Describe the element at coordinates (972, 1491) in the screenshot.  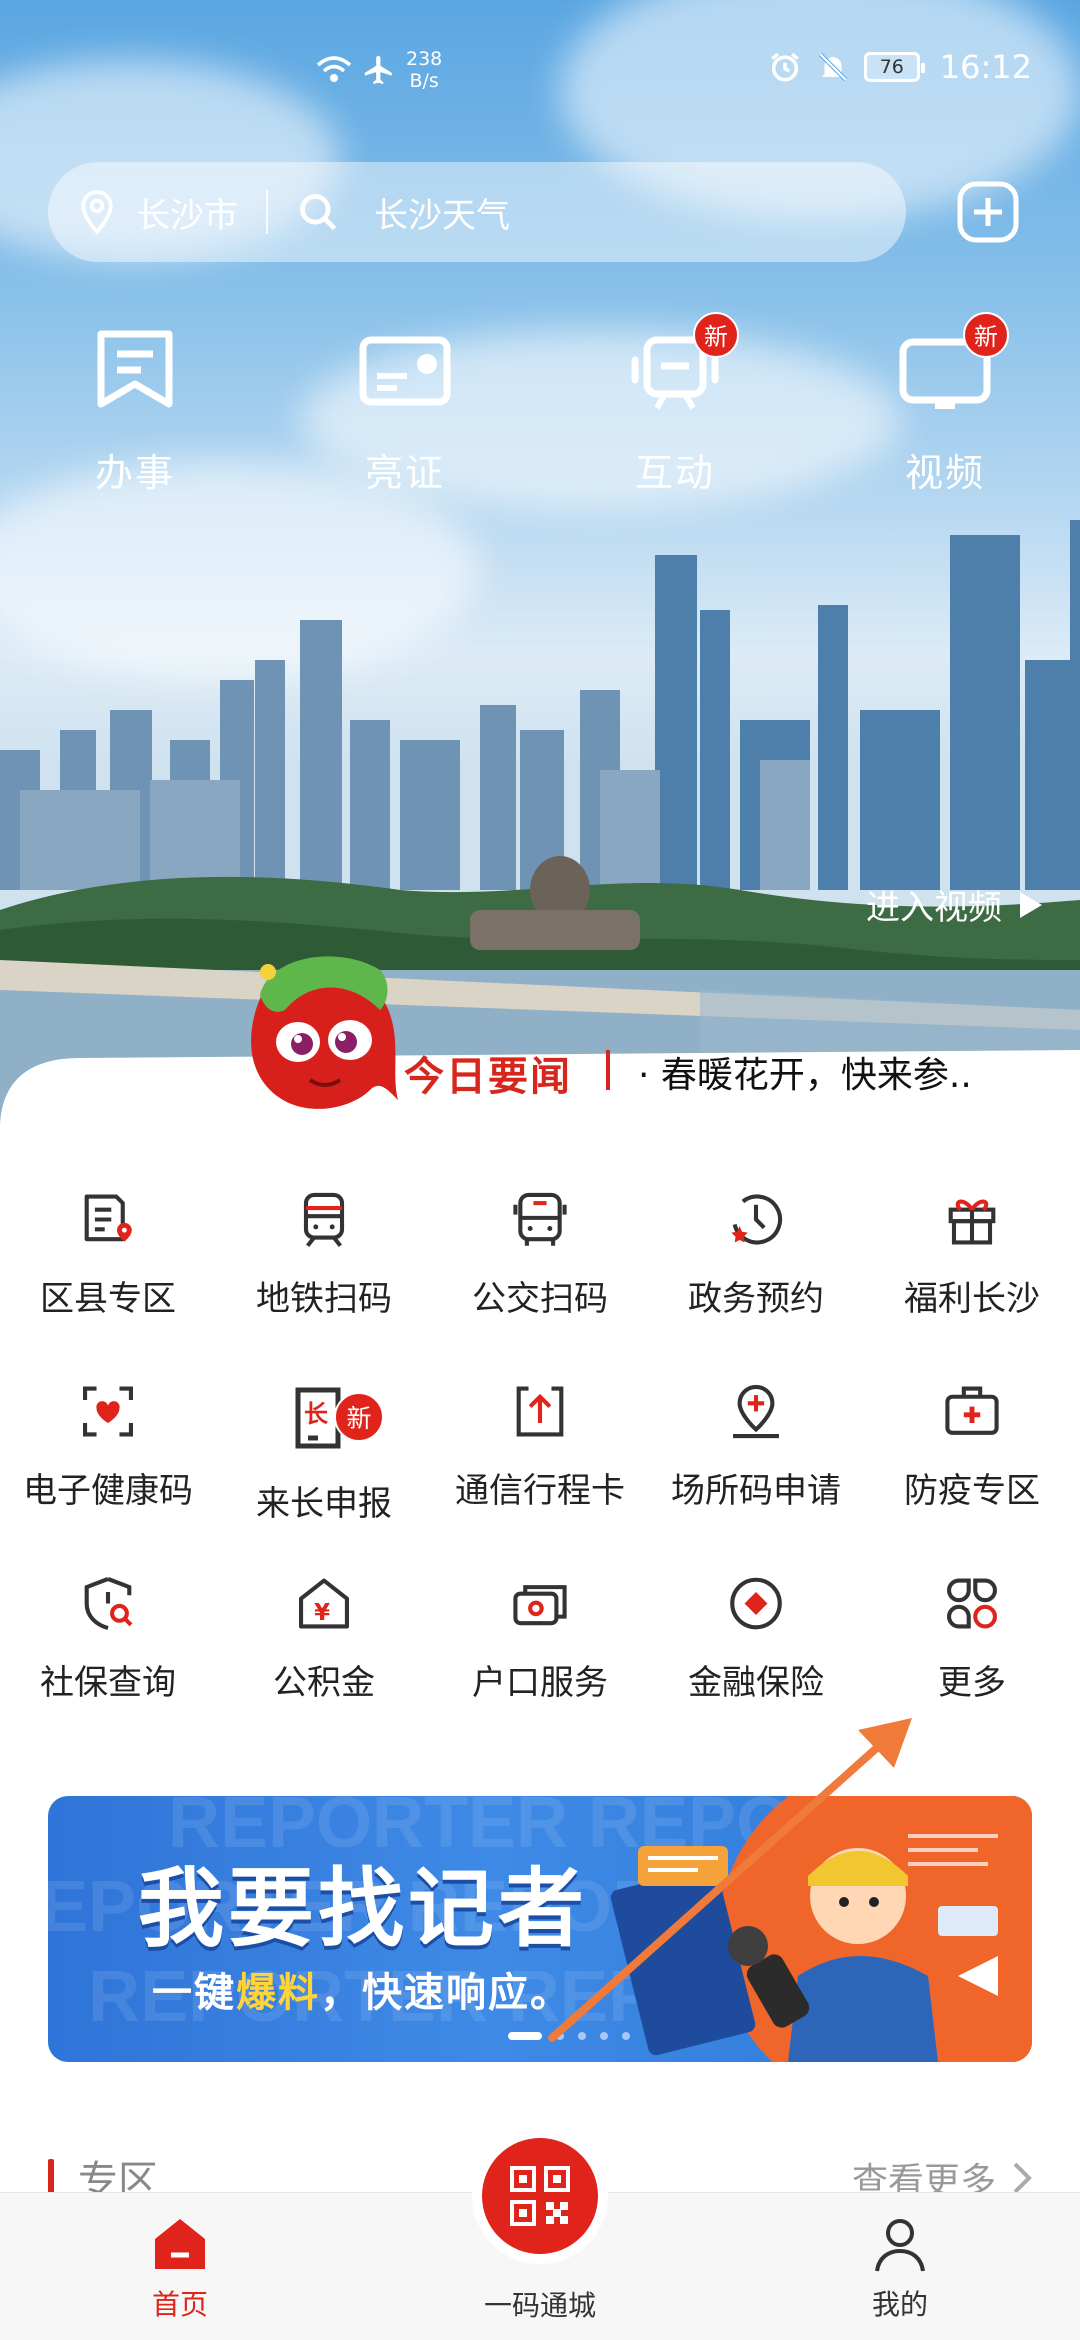
I see `service-label: 防疫专区` at that location.